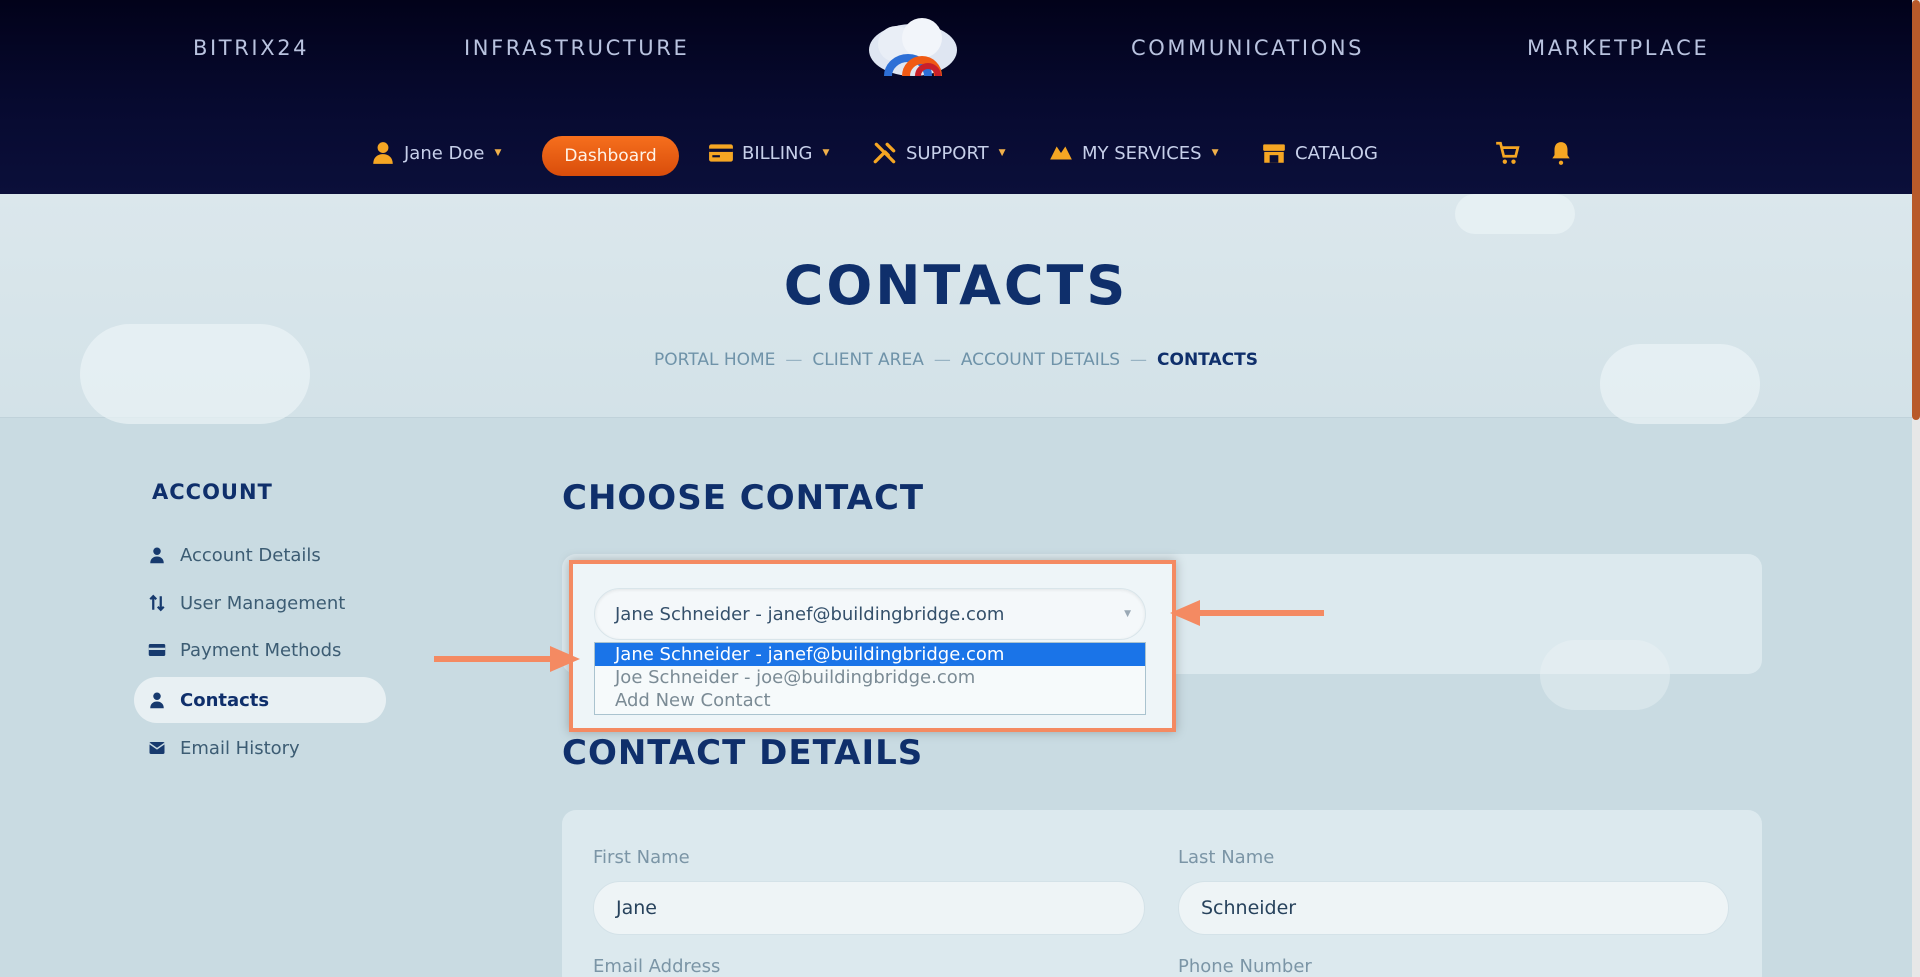 This screenshot has height=977, width=1920. What do you see at coordinates (867, 360) in the screenshot?
I see `breadcrumb-client-area: CLIENT AREA` at bounding box center [867, 360].